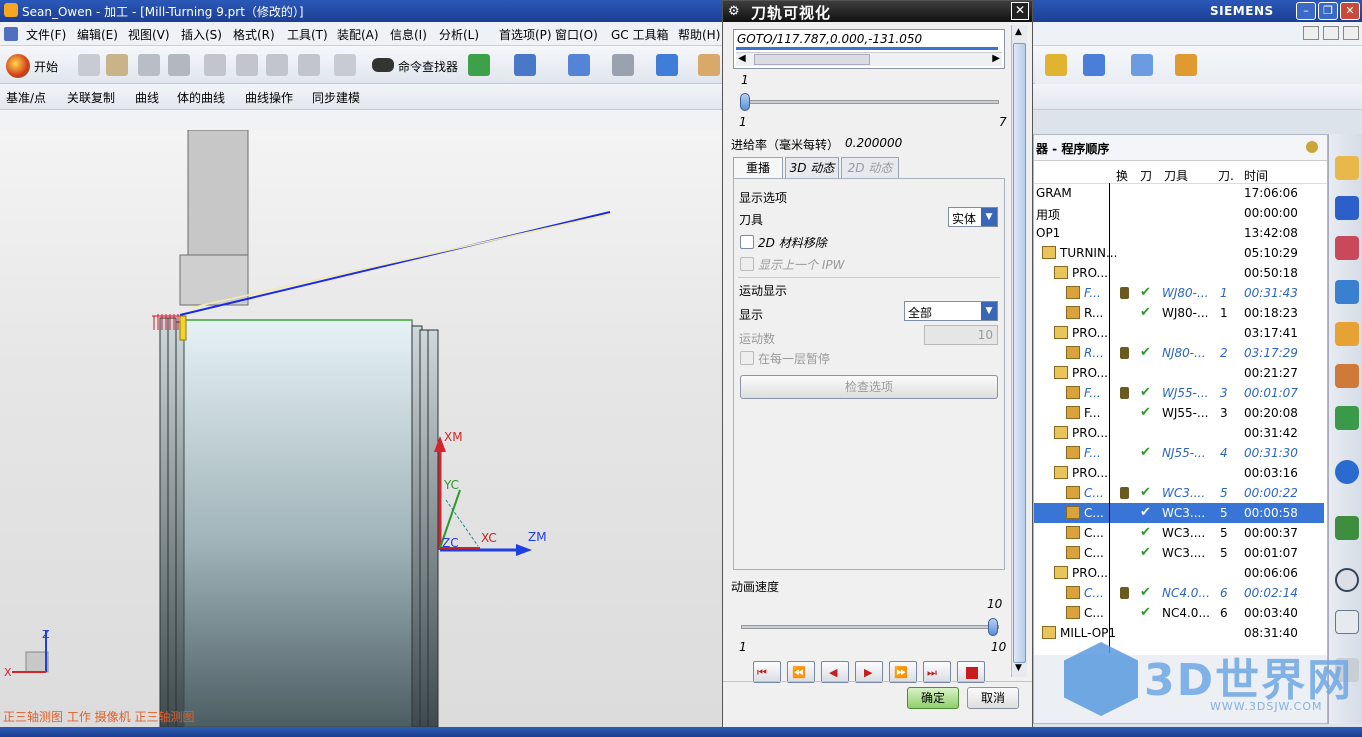  Describe the element at coordinates (1179, 293) in the screenshot. I see `table-row: F... ✔ WJ80-... 1 00:31:43` at that location.